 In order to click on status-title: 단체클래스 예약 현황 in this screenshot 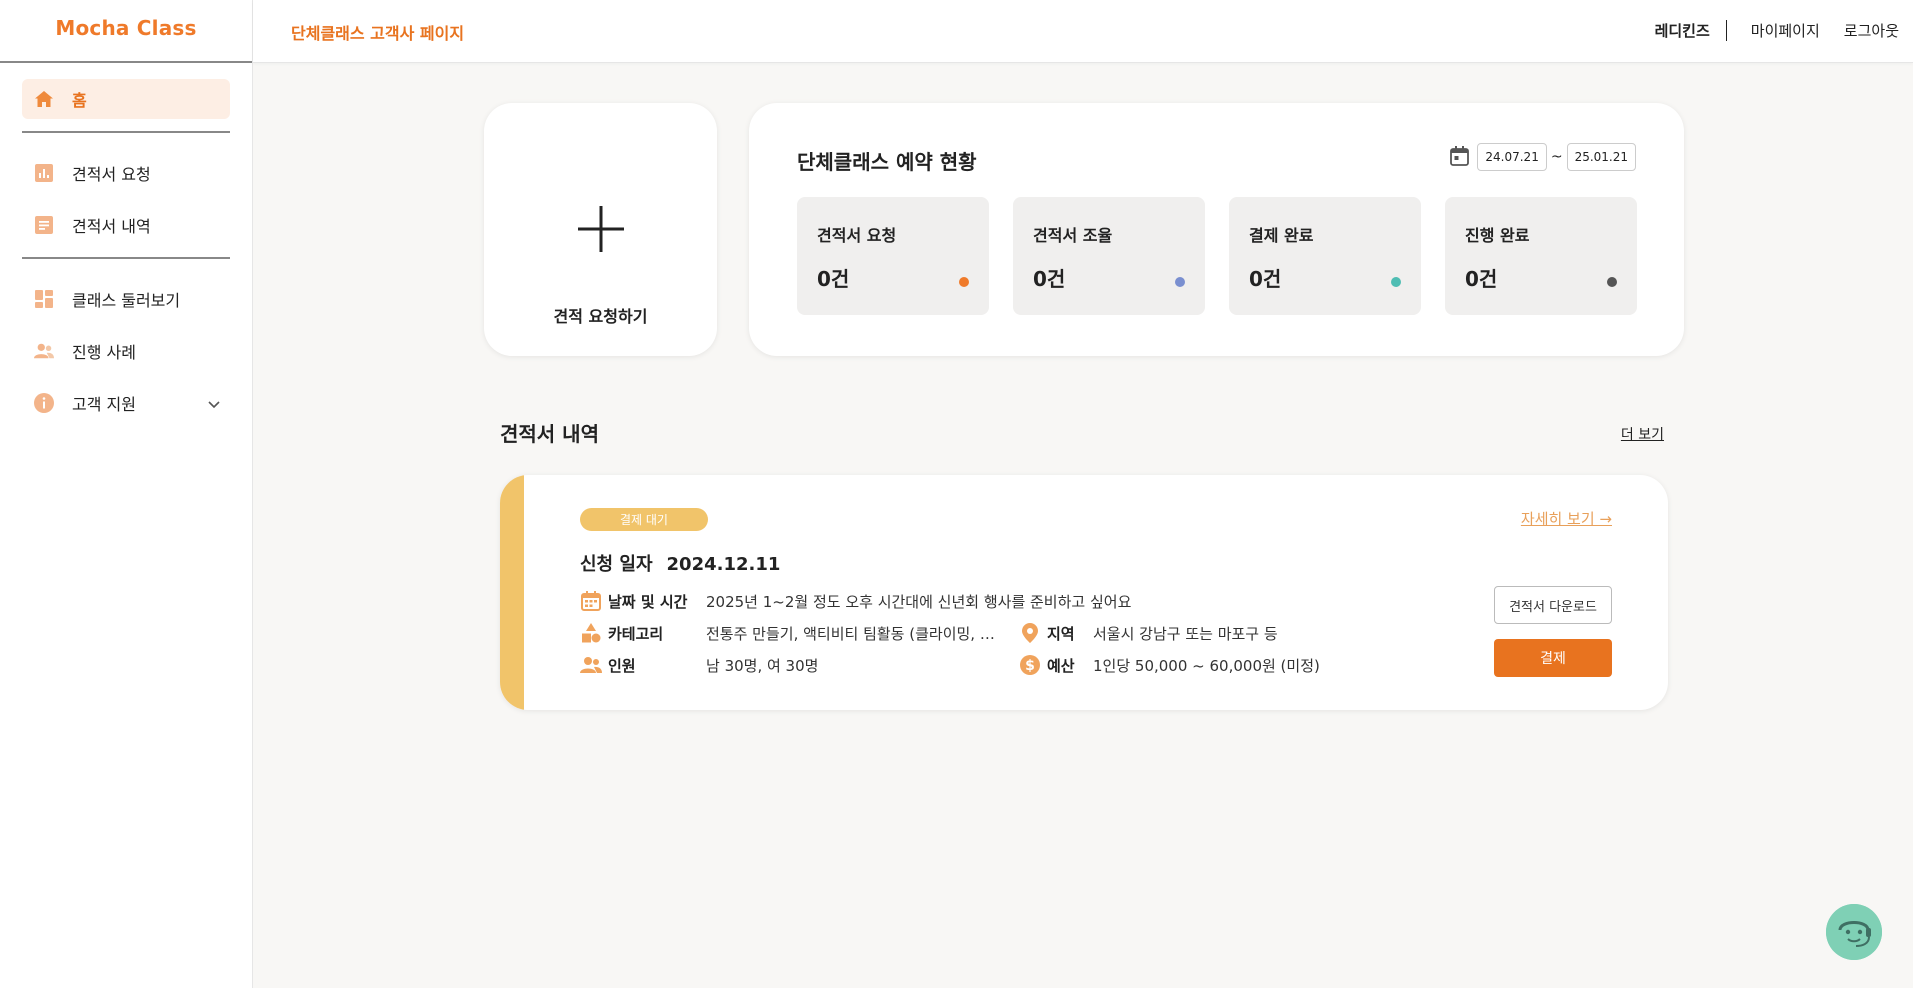, I will do `click(887, 162)`.